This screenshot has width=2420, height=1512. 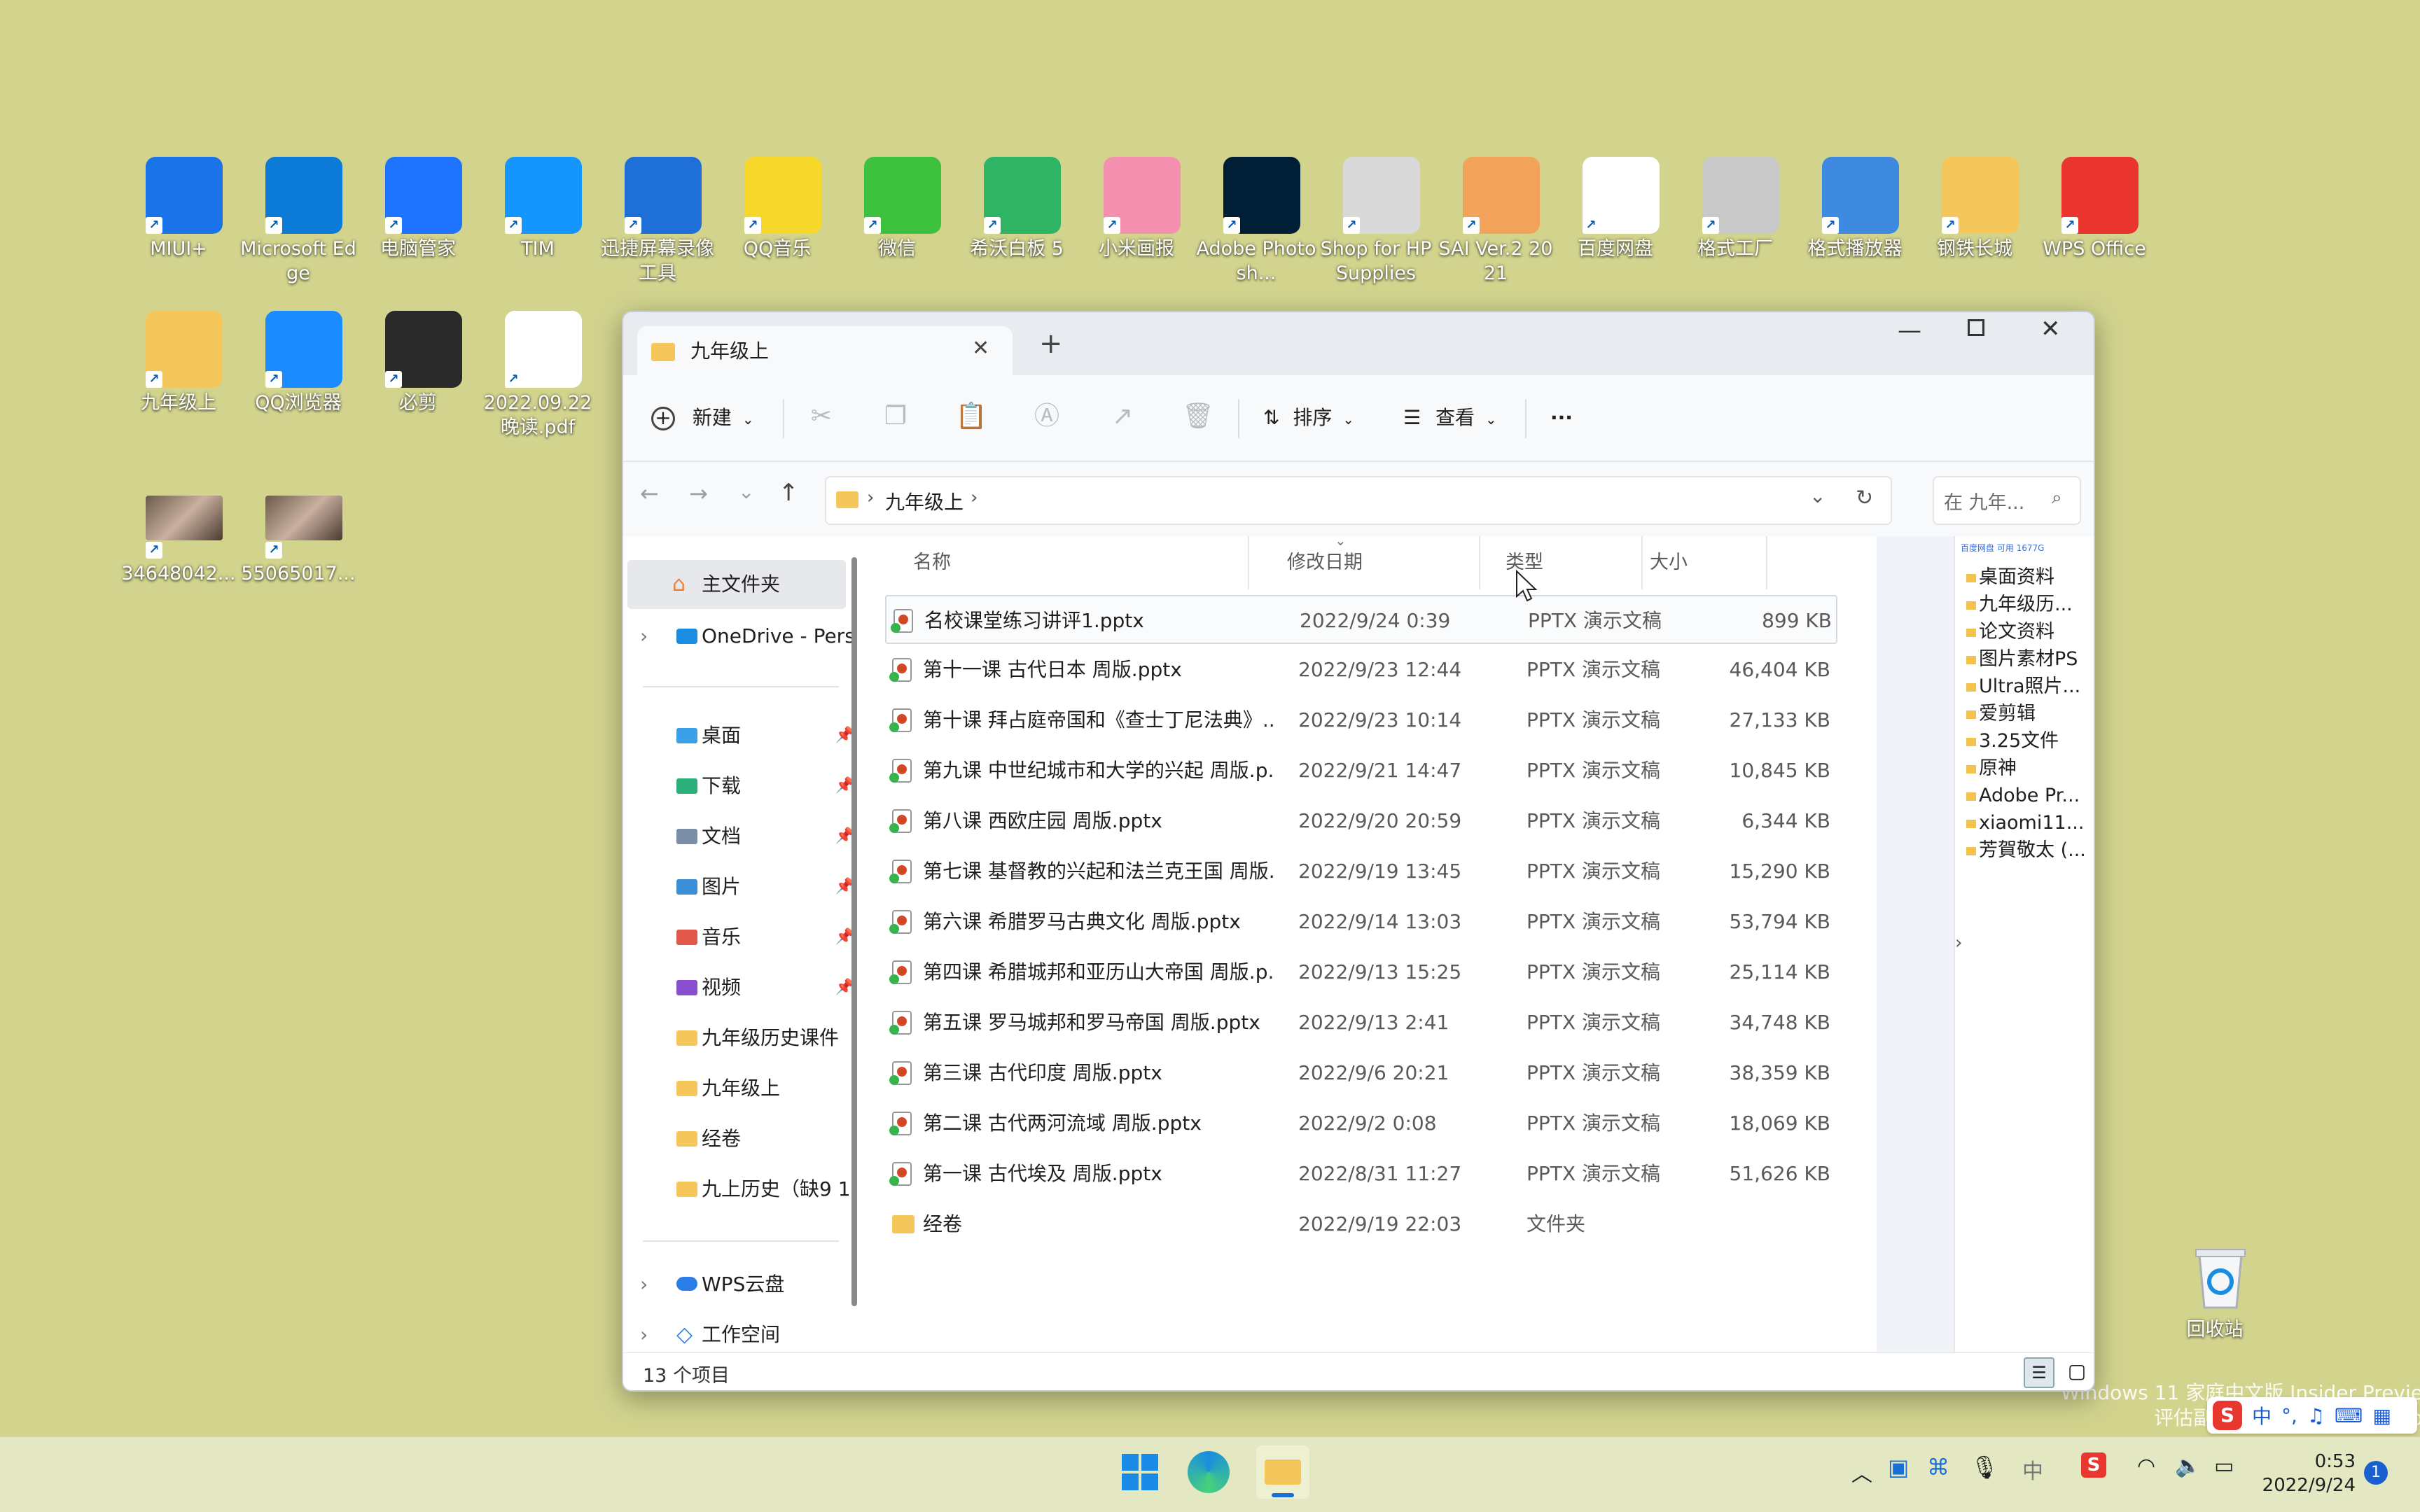 What do you see at coordinates (178, 227) in the screenshot?
I see `desktop-icon: ↗ MIUI+` at bounding box center [178, 227].